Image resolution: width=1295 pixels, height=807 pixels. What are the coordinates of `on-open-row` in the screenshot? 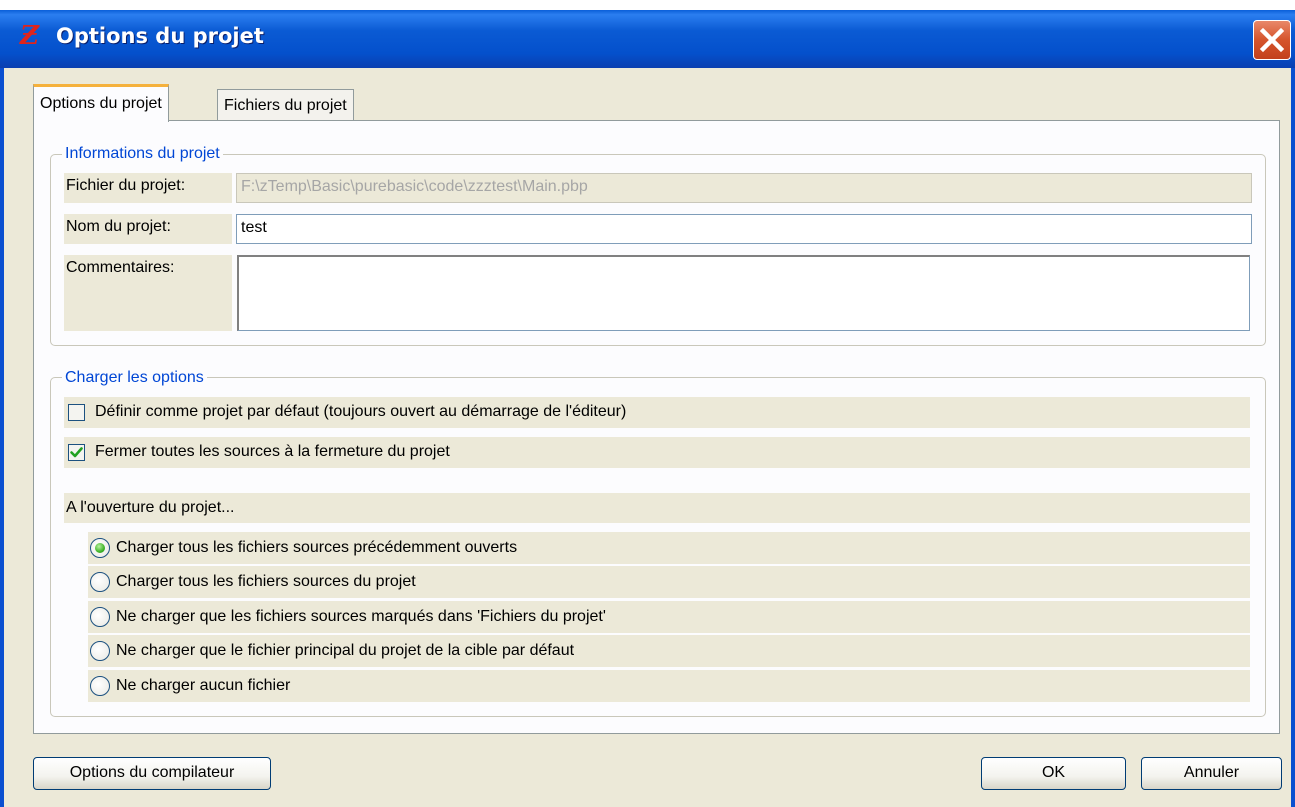 It's located at (657, 508).